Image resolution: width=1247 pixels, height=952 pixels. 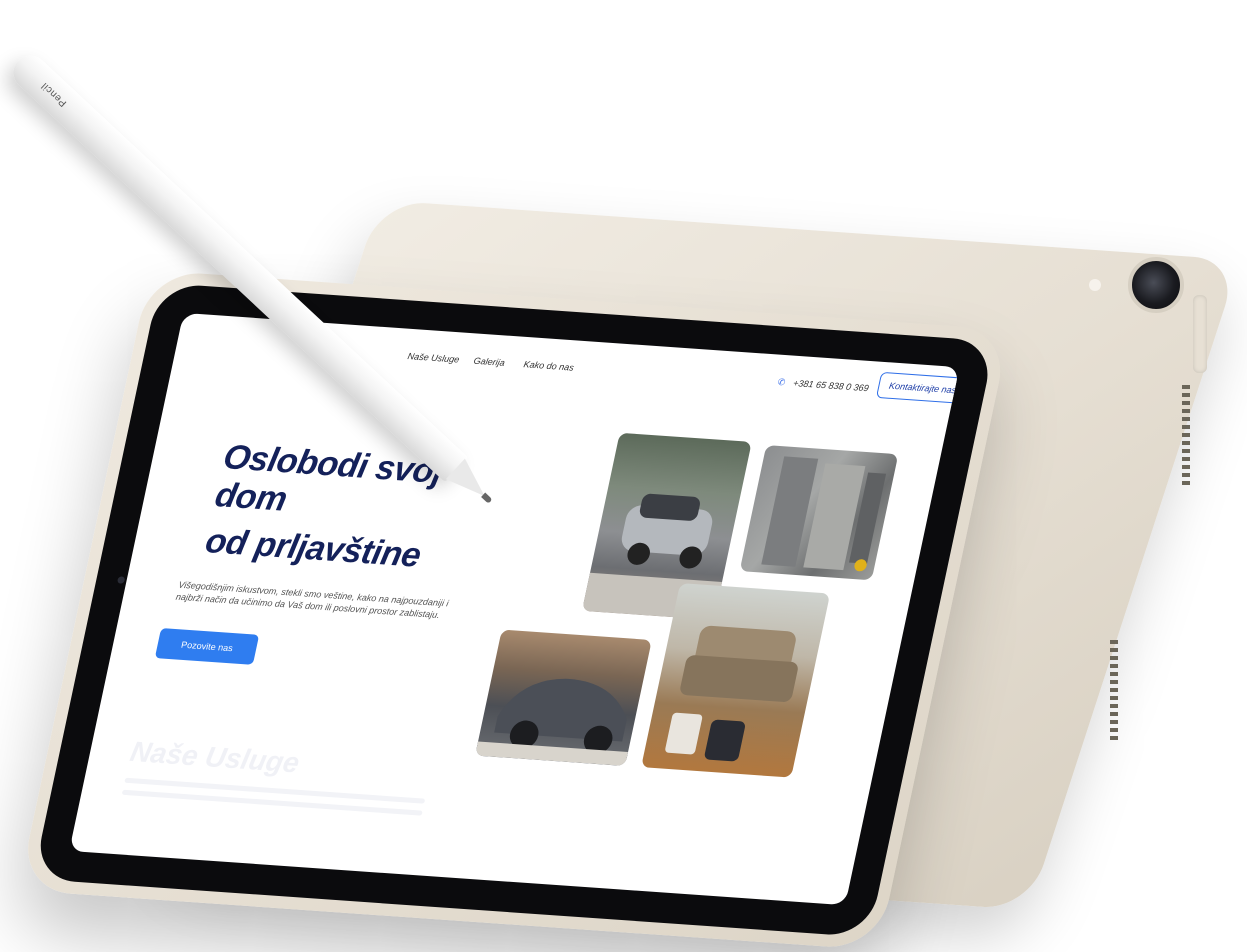 What do you see at coordinates (324, 506) in the screenshot?
I see `hero-title: Oslobodi svoj dom od prljavštine` at bounding box center [324, 506].